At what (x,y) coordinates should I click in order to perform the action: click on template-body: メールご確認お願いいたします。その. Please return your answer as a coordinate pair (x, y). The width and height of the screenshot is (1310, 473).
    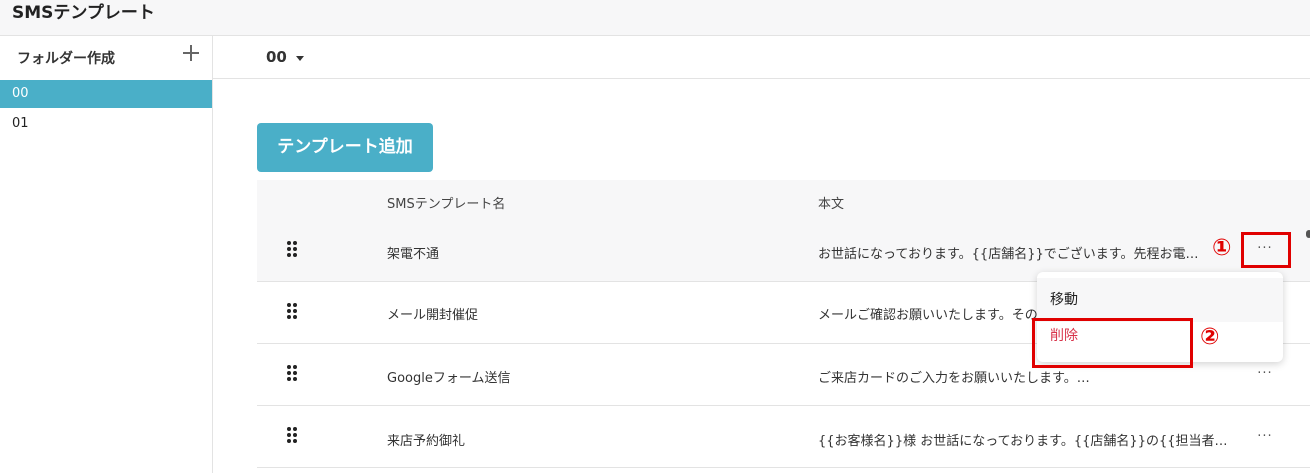
    Looking at the image, I should click on (928, 315).